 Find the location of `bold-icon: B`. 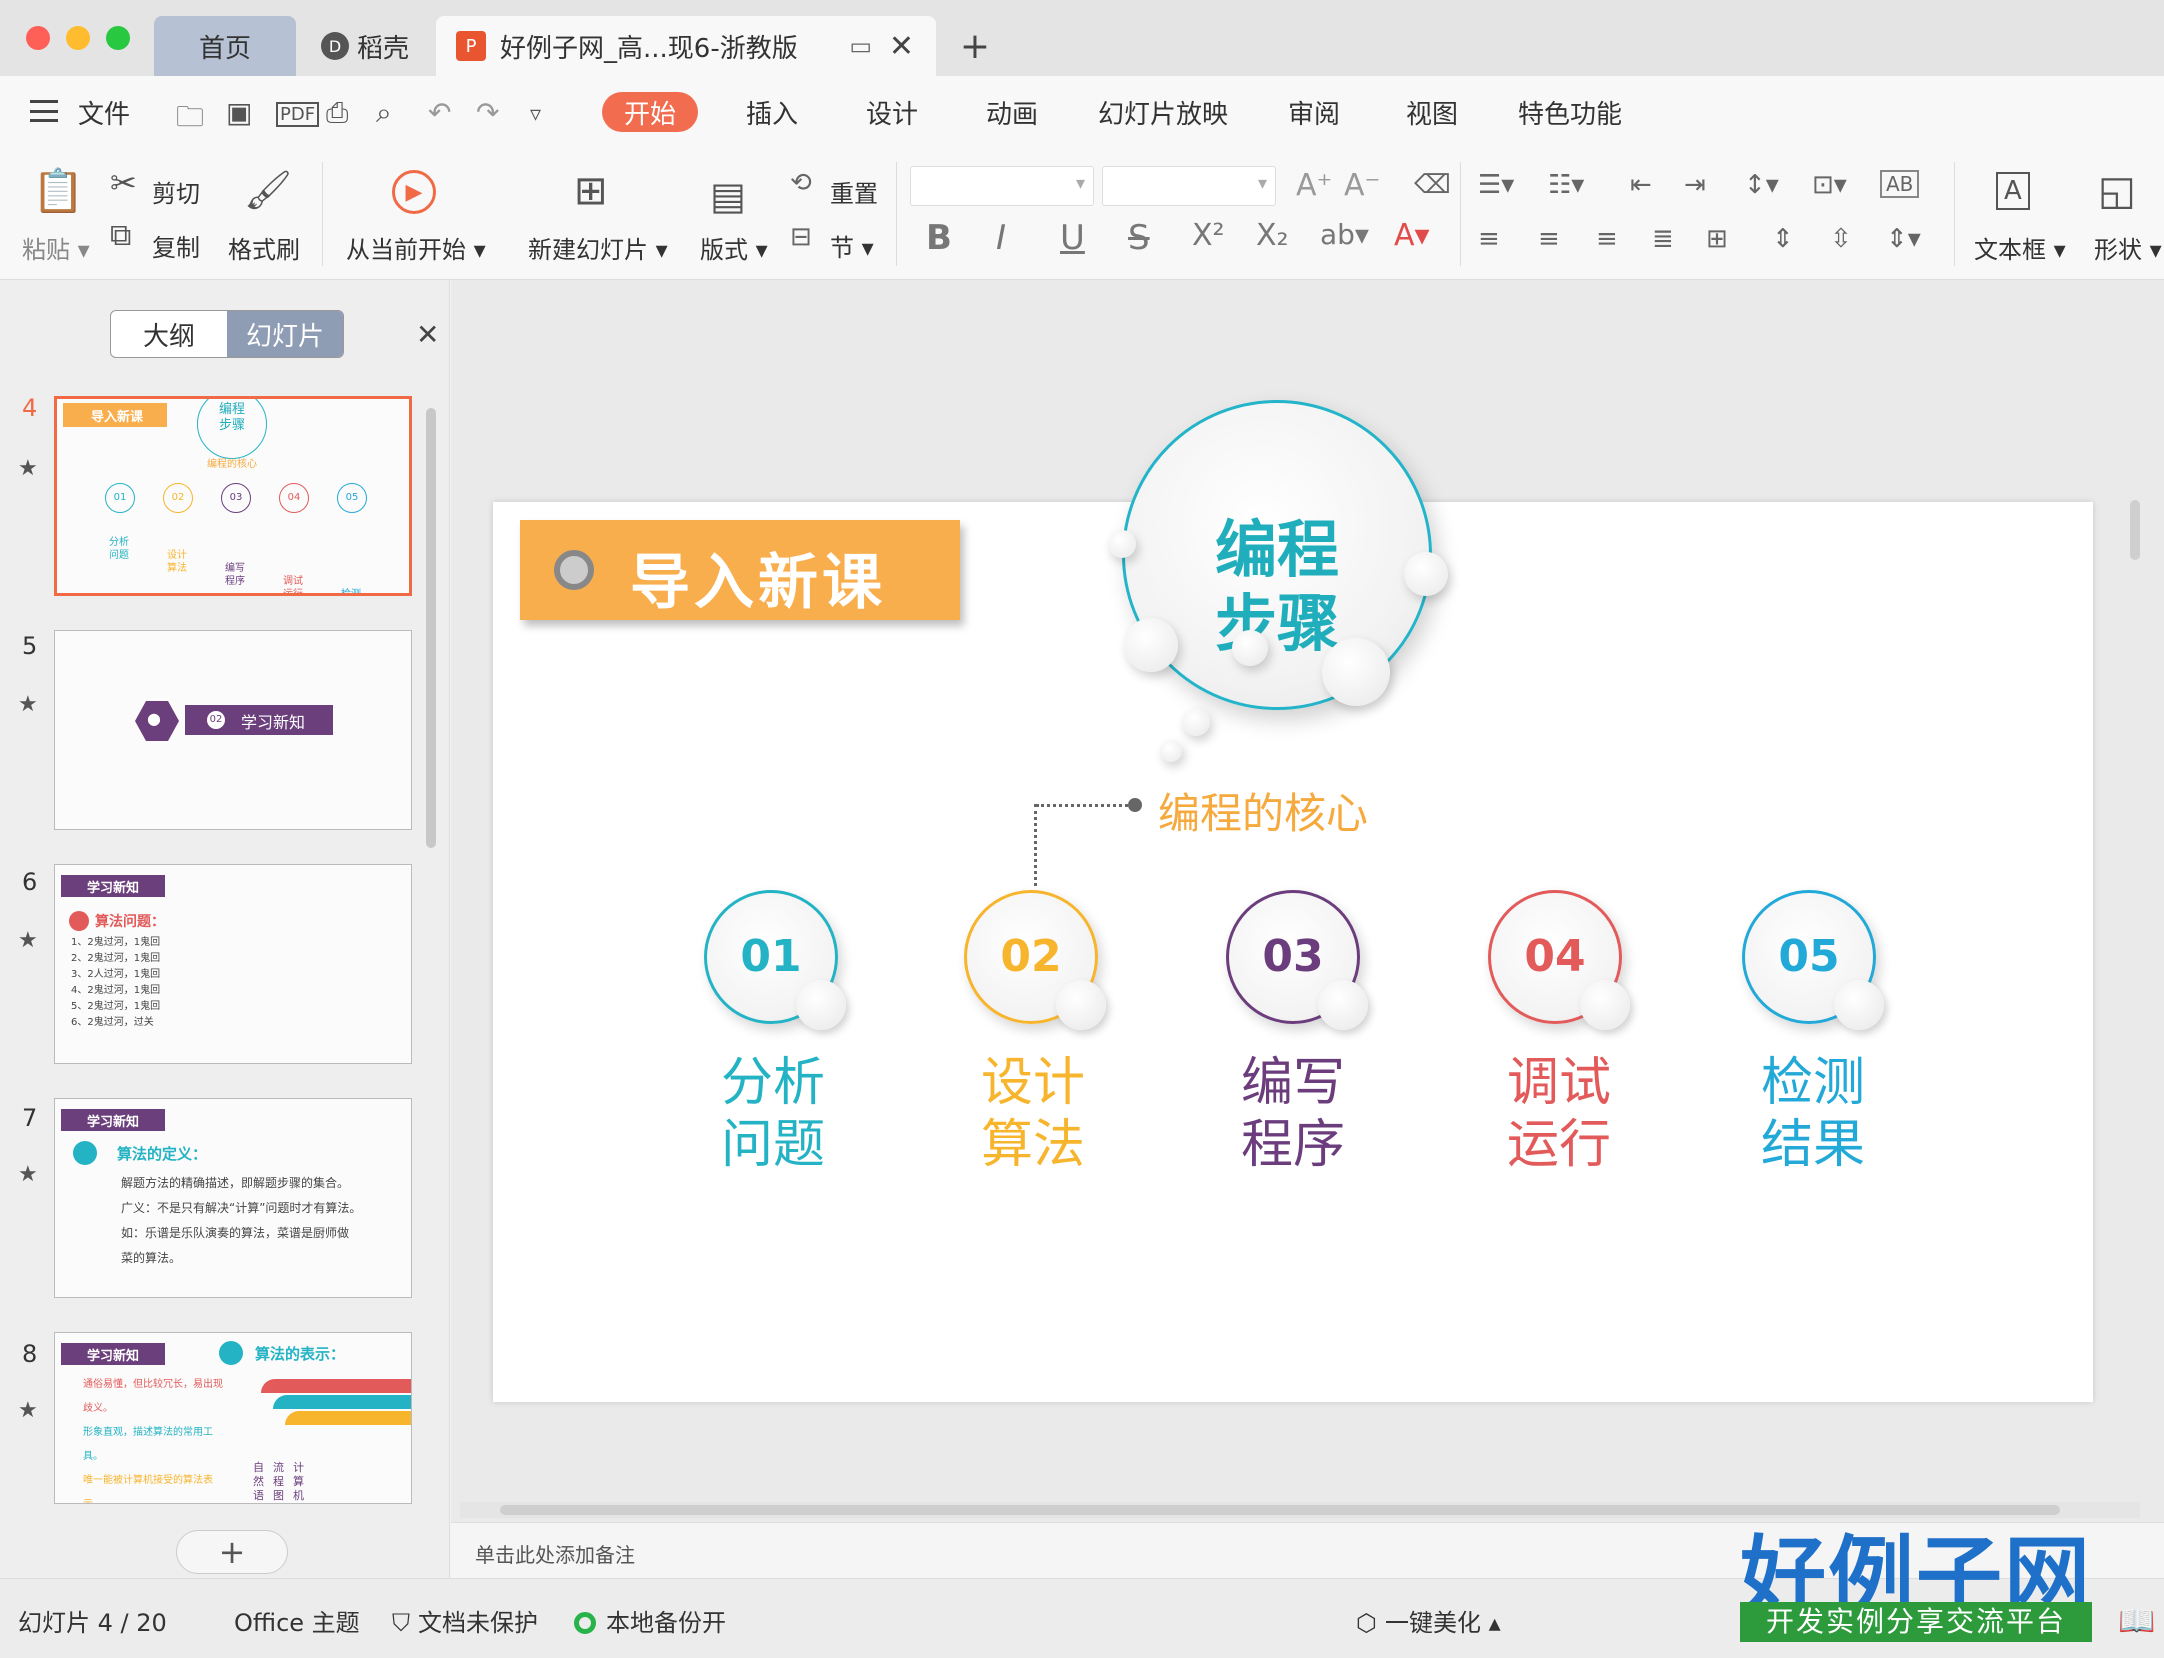

bold-icon: B is located at coordinates (939, 238).